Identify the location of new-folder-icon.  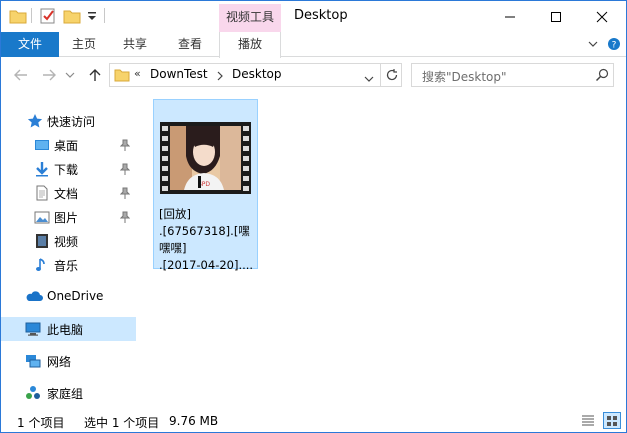
(72, 16).